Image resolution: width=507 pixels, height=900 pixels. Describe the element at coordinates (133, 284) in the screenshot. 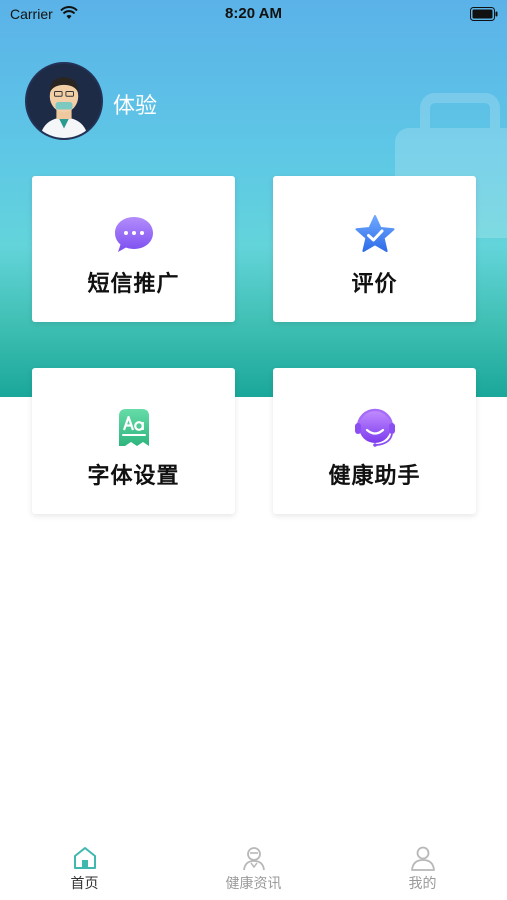

I see `card-label: 短信推广` at that location.